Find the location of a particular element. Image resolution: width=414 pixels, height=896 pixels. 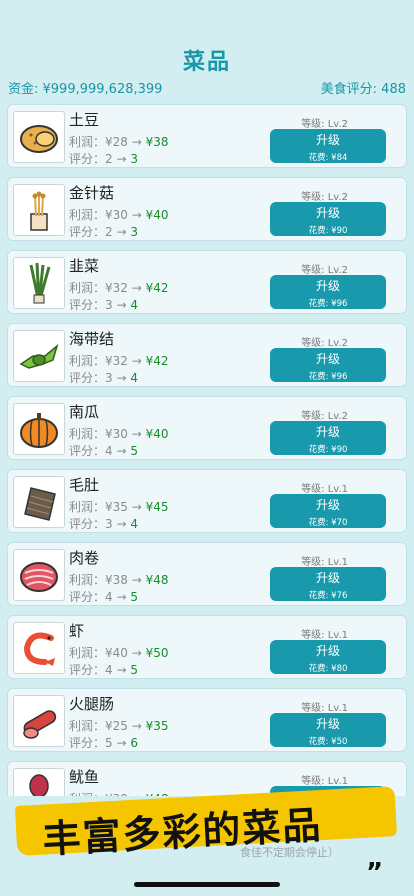

quote-mark: ” is located at coordinates (375, 873).